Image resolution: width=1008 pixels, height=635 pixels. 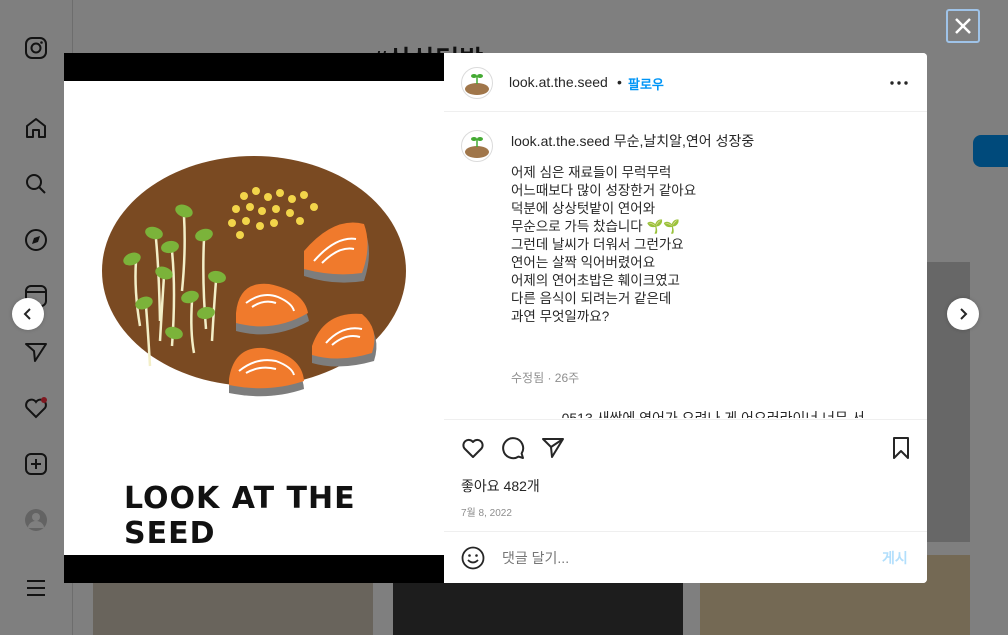 I want to click on caption-title: 무순,날치알,연어 성장중, so click(x=684, y=141).